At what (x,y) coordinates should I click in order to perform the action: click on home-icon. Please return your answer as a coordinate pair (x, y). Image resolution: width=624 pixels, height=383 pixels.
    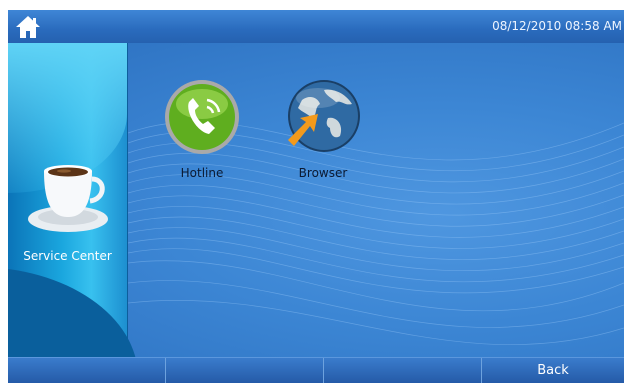
    Looking at the image, I should click on (28, 27).